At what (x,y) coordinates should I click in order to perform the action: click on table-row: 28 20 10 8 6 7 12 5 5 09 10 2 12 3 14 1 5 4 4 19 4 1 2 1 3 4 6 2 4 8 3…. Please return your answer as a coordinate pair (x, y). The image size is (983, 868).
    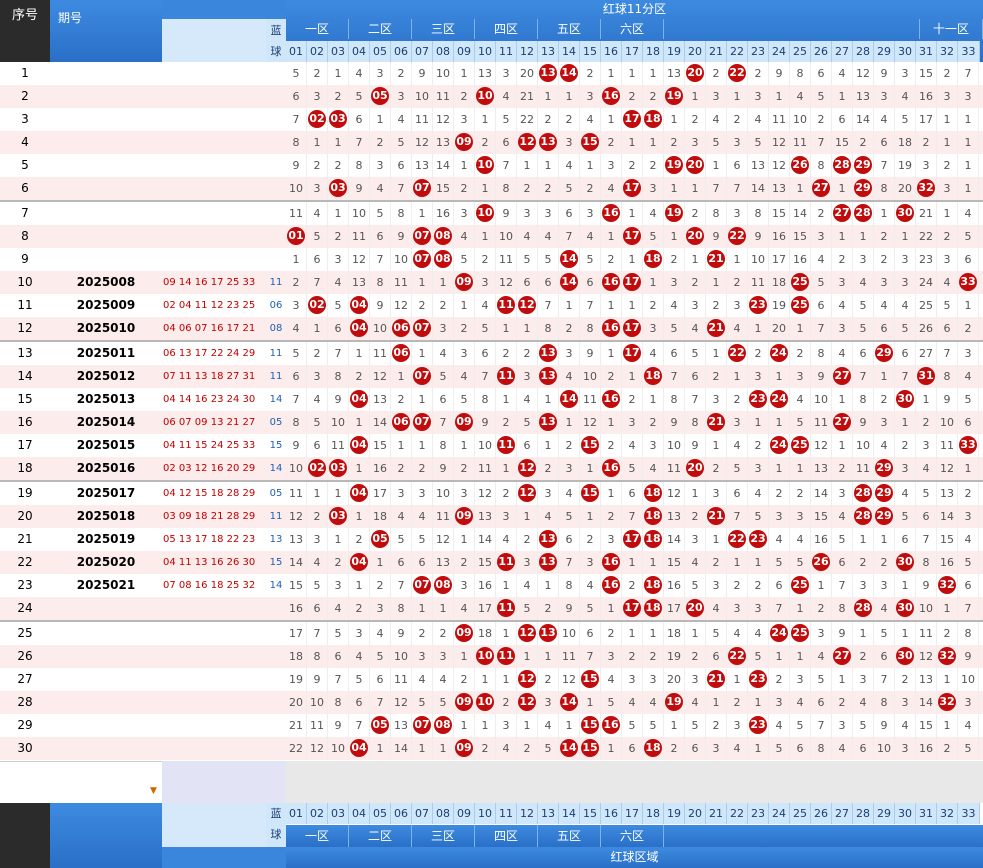
    Looking at the image, I should click on (491, 702).